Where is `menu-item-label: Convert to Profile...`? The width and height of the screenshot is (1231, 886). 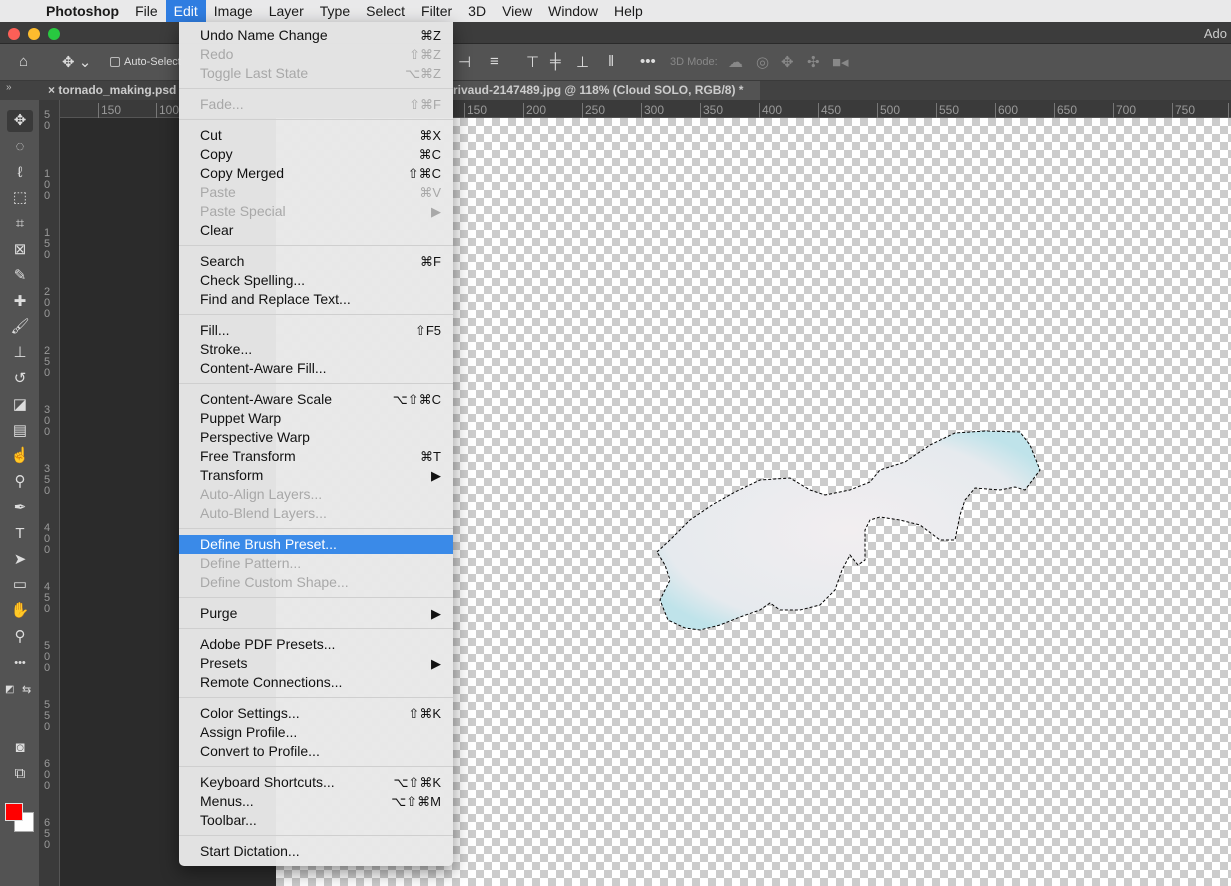 menu-item-label: Convert to Profile... is located at coordinates (260, 751).